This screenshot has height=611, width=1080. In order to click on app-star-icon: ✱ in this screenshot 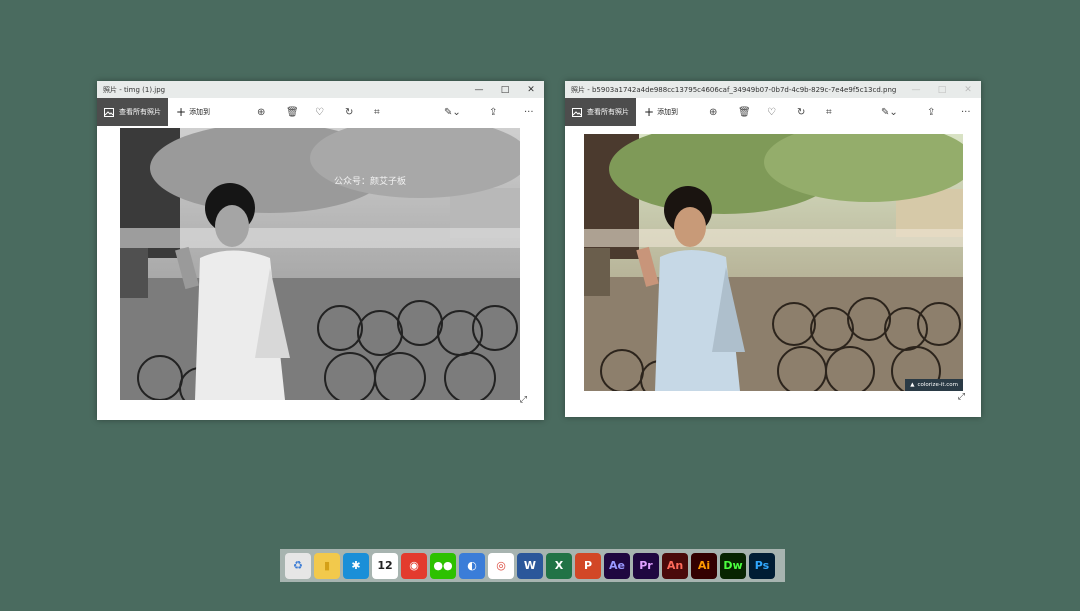, I will do `click(356, 565)`.